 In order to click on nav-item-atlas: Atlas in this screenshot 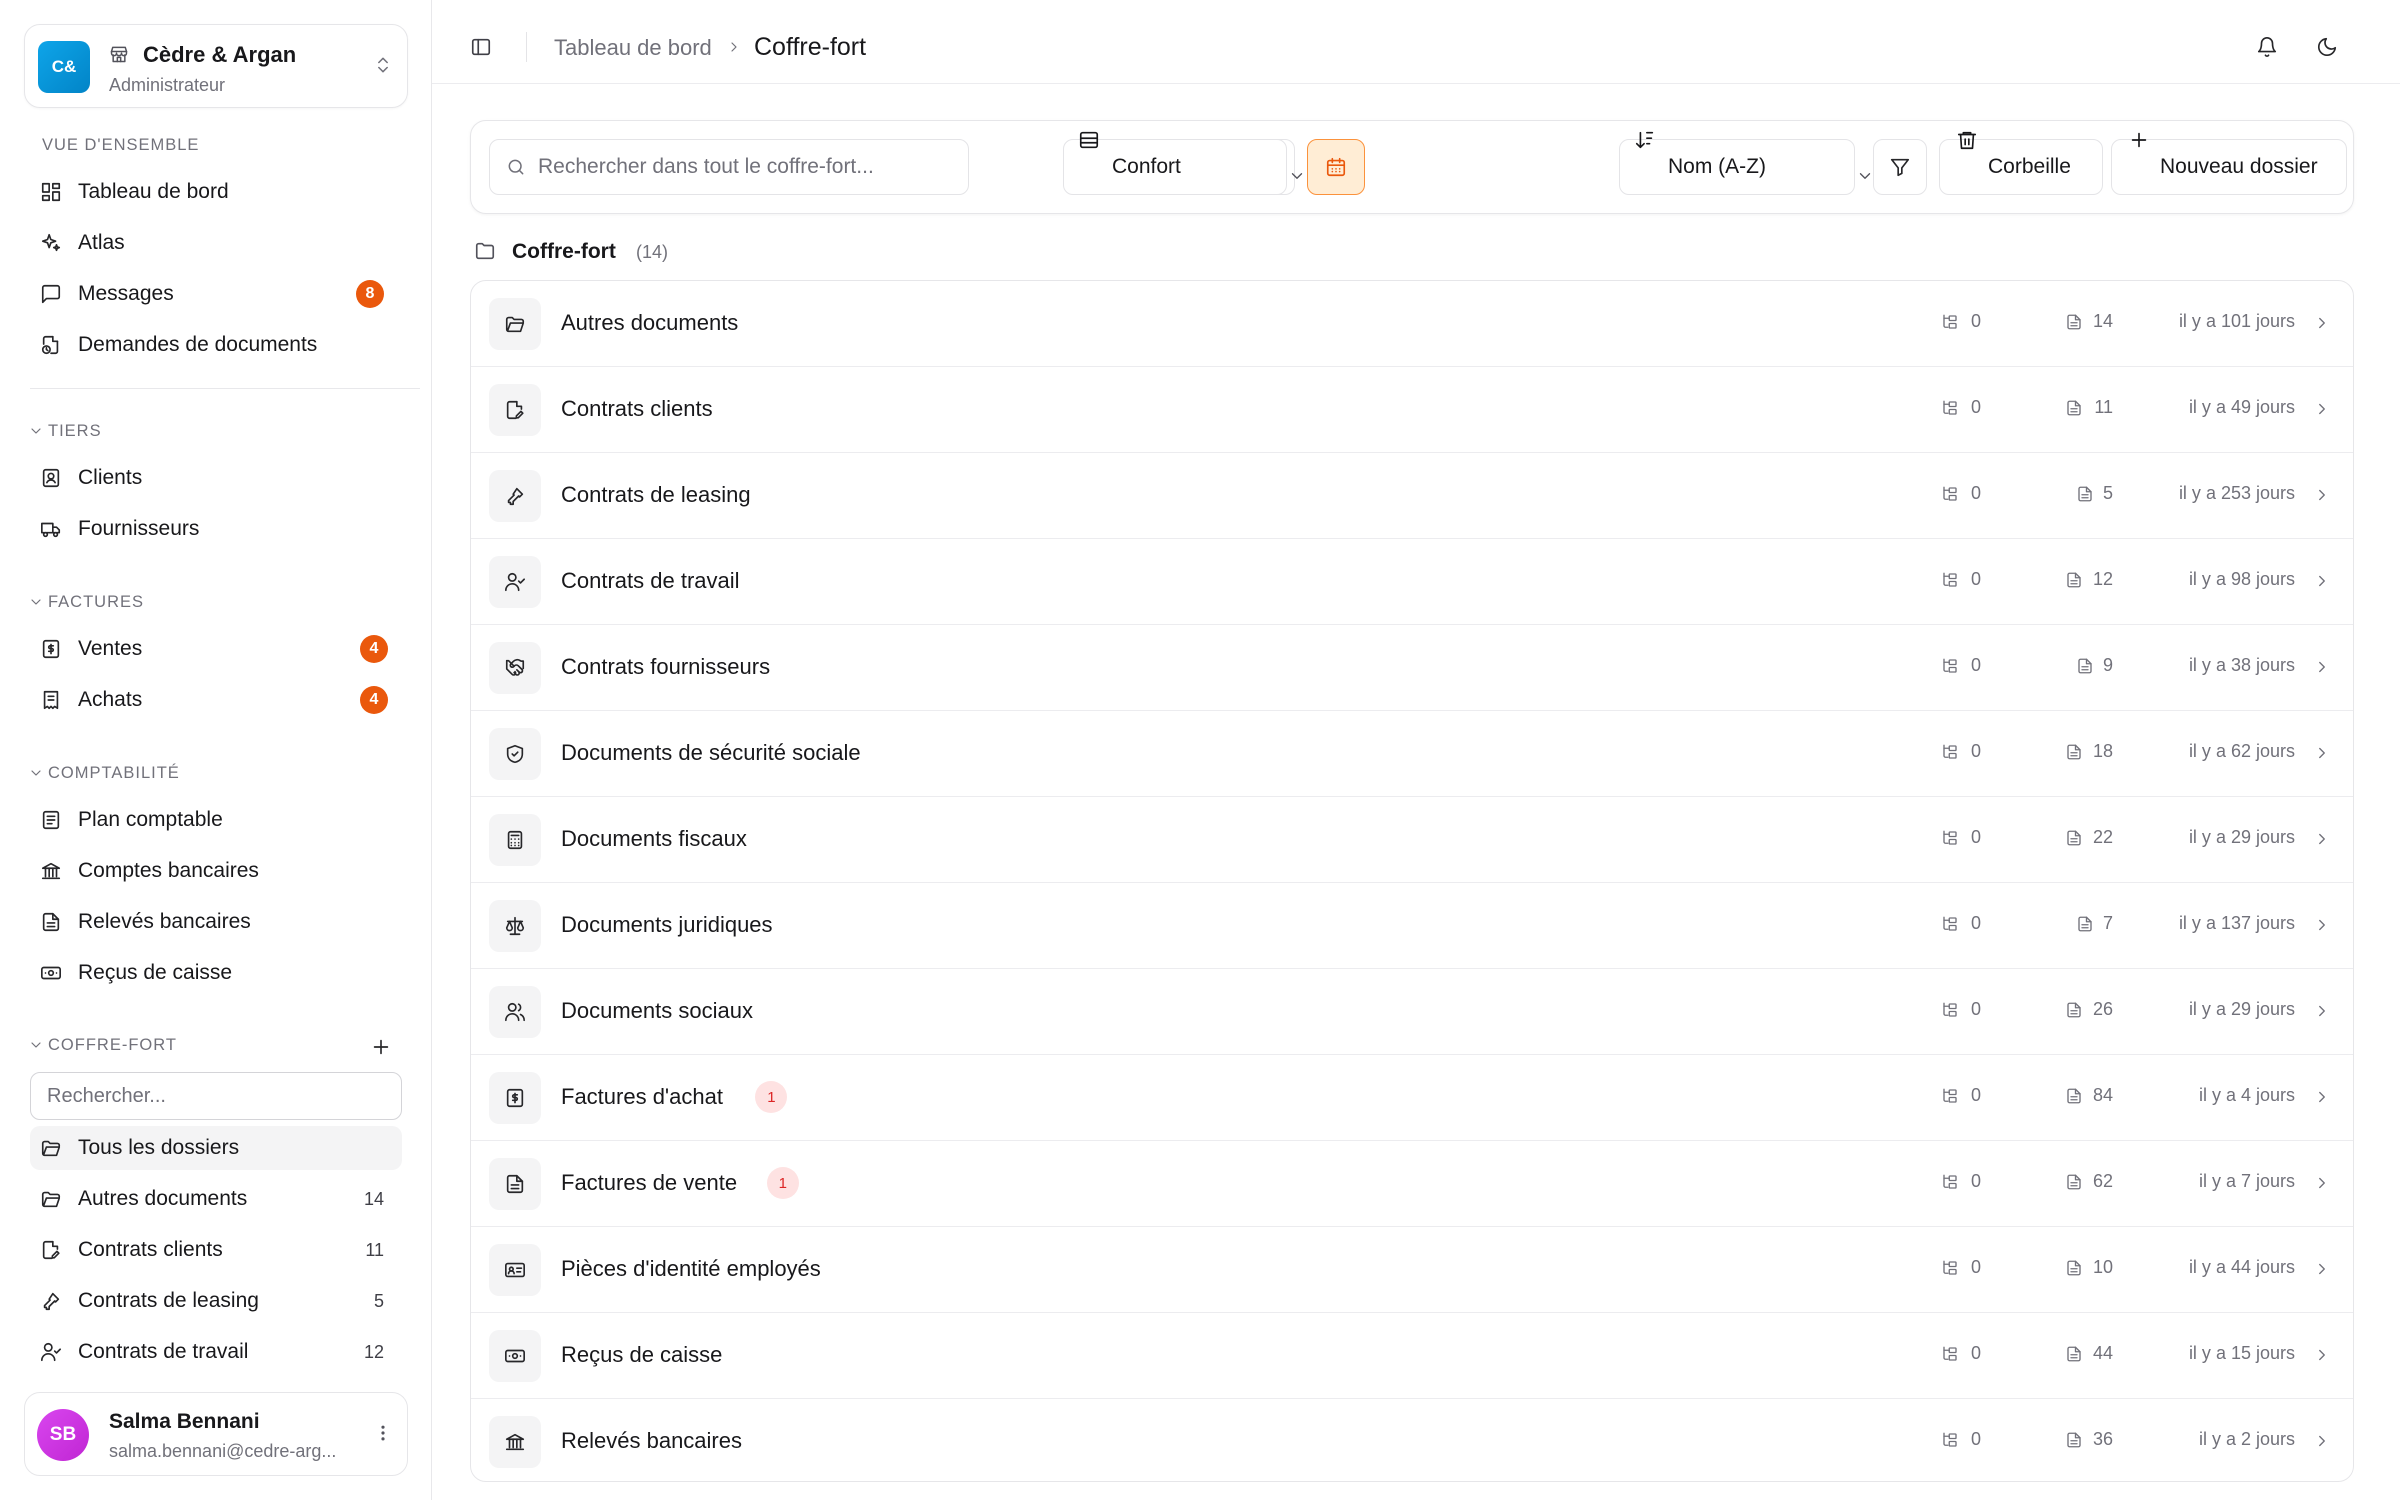, I will do `click(216, 243)`.